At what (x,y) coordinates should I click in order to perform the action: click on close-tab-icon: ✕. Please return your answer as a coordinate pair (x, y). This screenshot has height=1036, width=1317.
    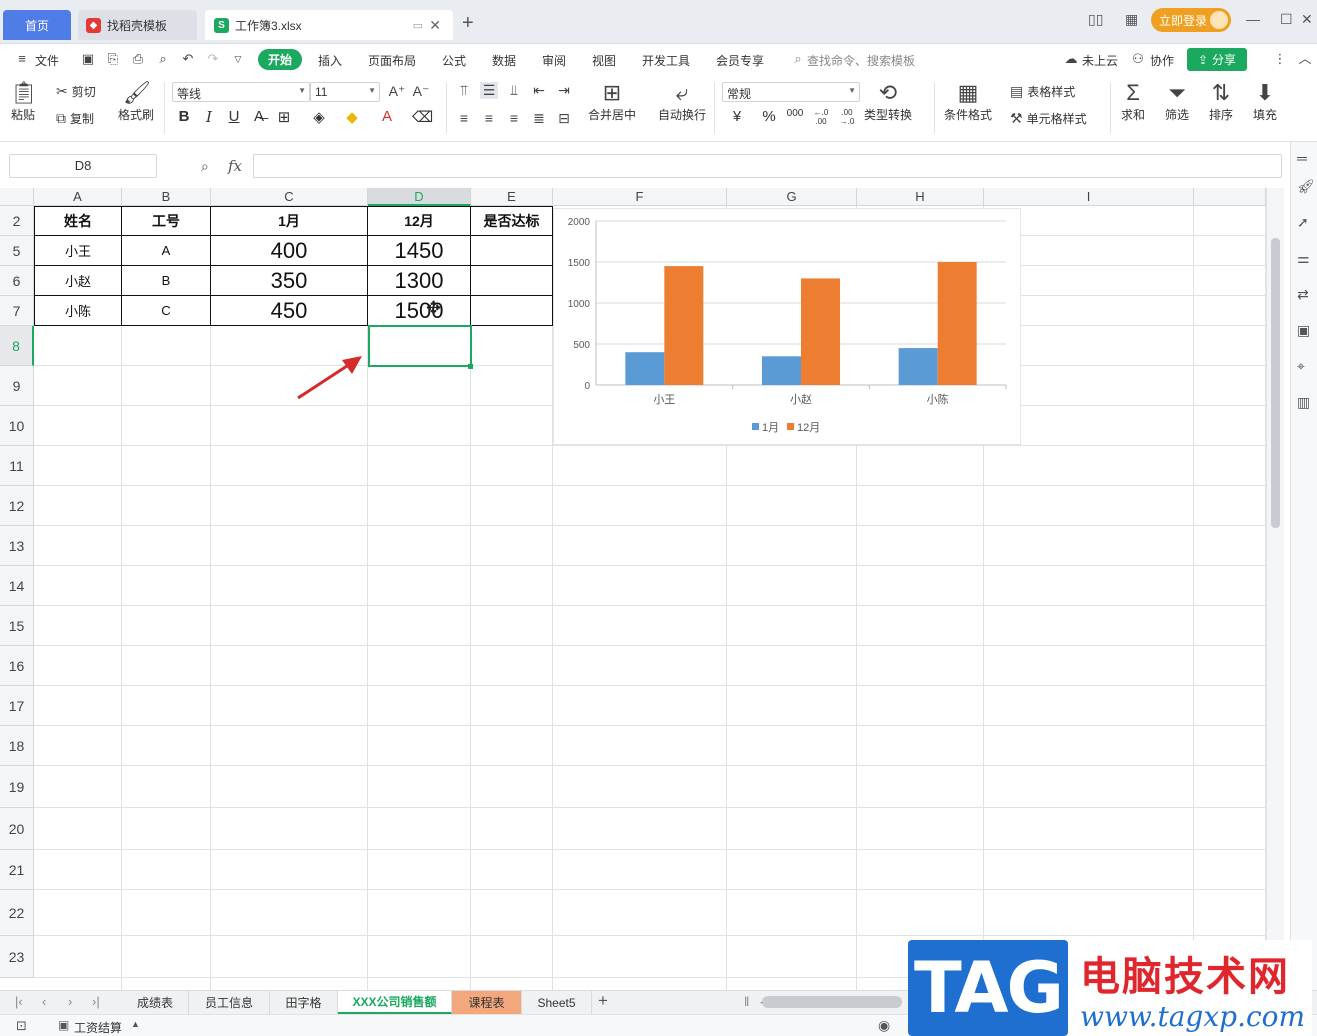
    Looking at the image, I should click on (435, 25).